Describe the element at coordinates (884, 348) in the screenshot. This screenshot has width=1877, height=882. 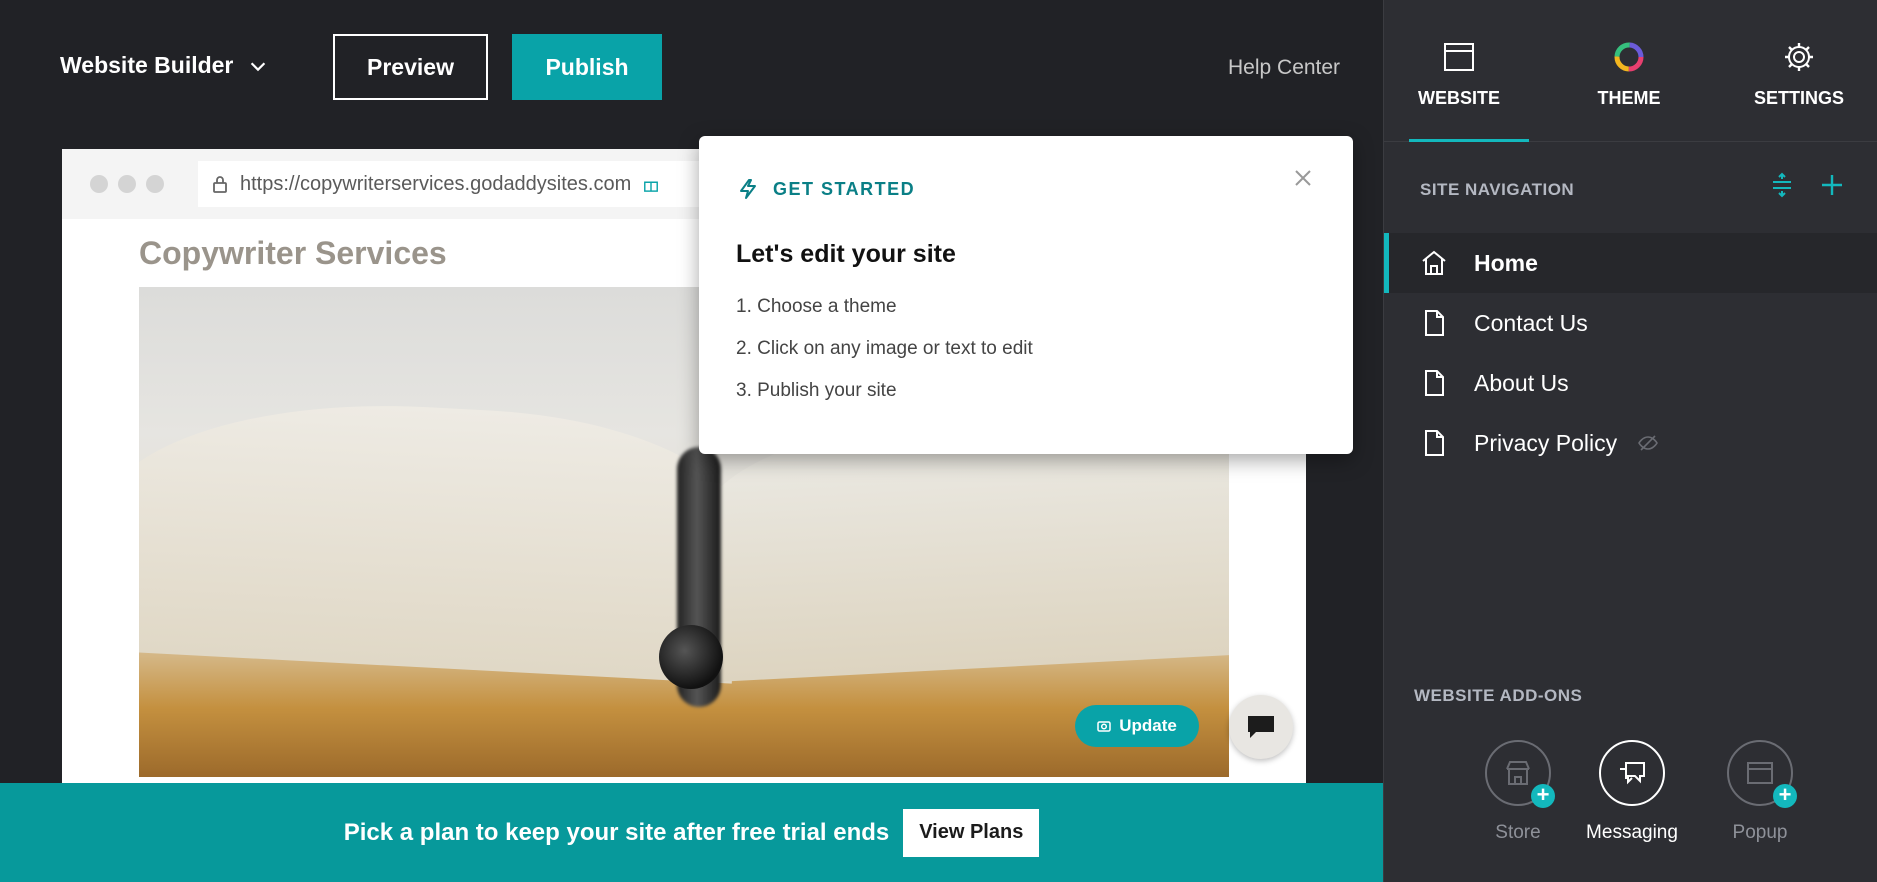
I see `popover-step: 2. Click on any image or text to edit` at that location.